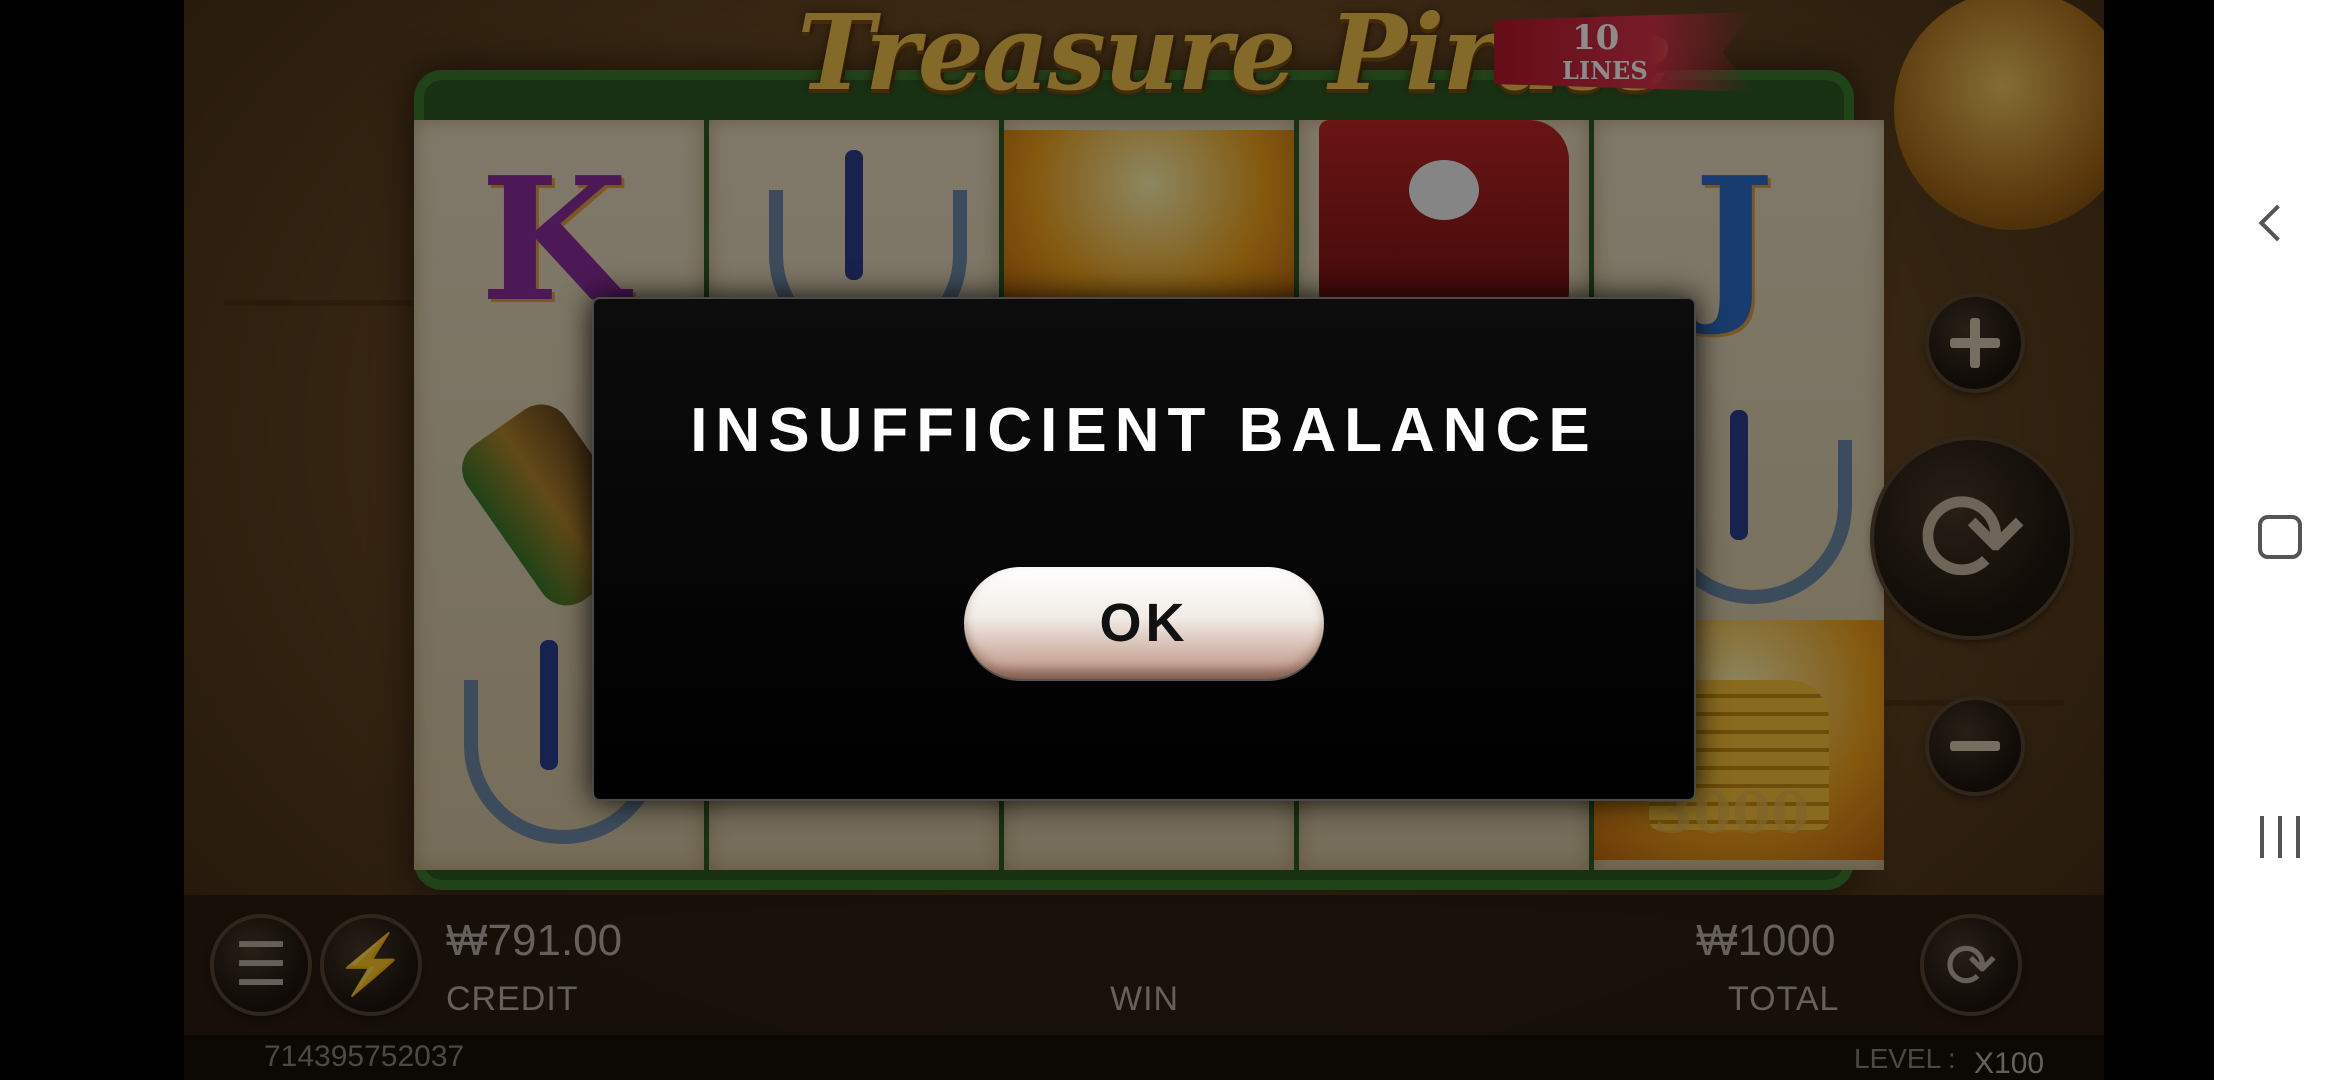  I want to click on home-icon, so click(2280, 537).